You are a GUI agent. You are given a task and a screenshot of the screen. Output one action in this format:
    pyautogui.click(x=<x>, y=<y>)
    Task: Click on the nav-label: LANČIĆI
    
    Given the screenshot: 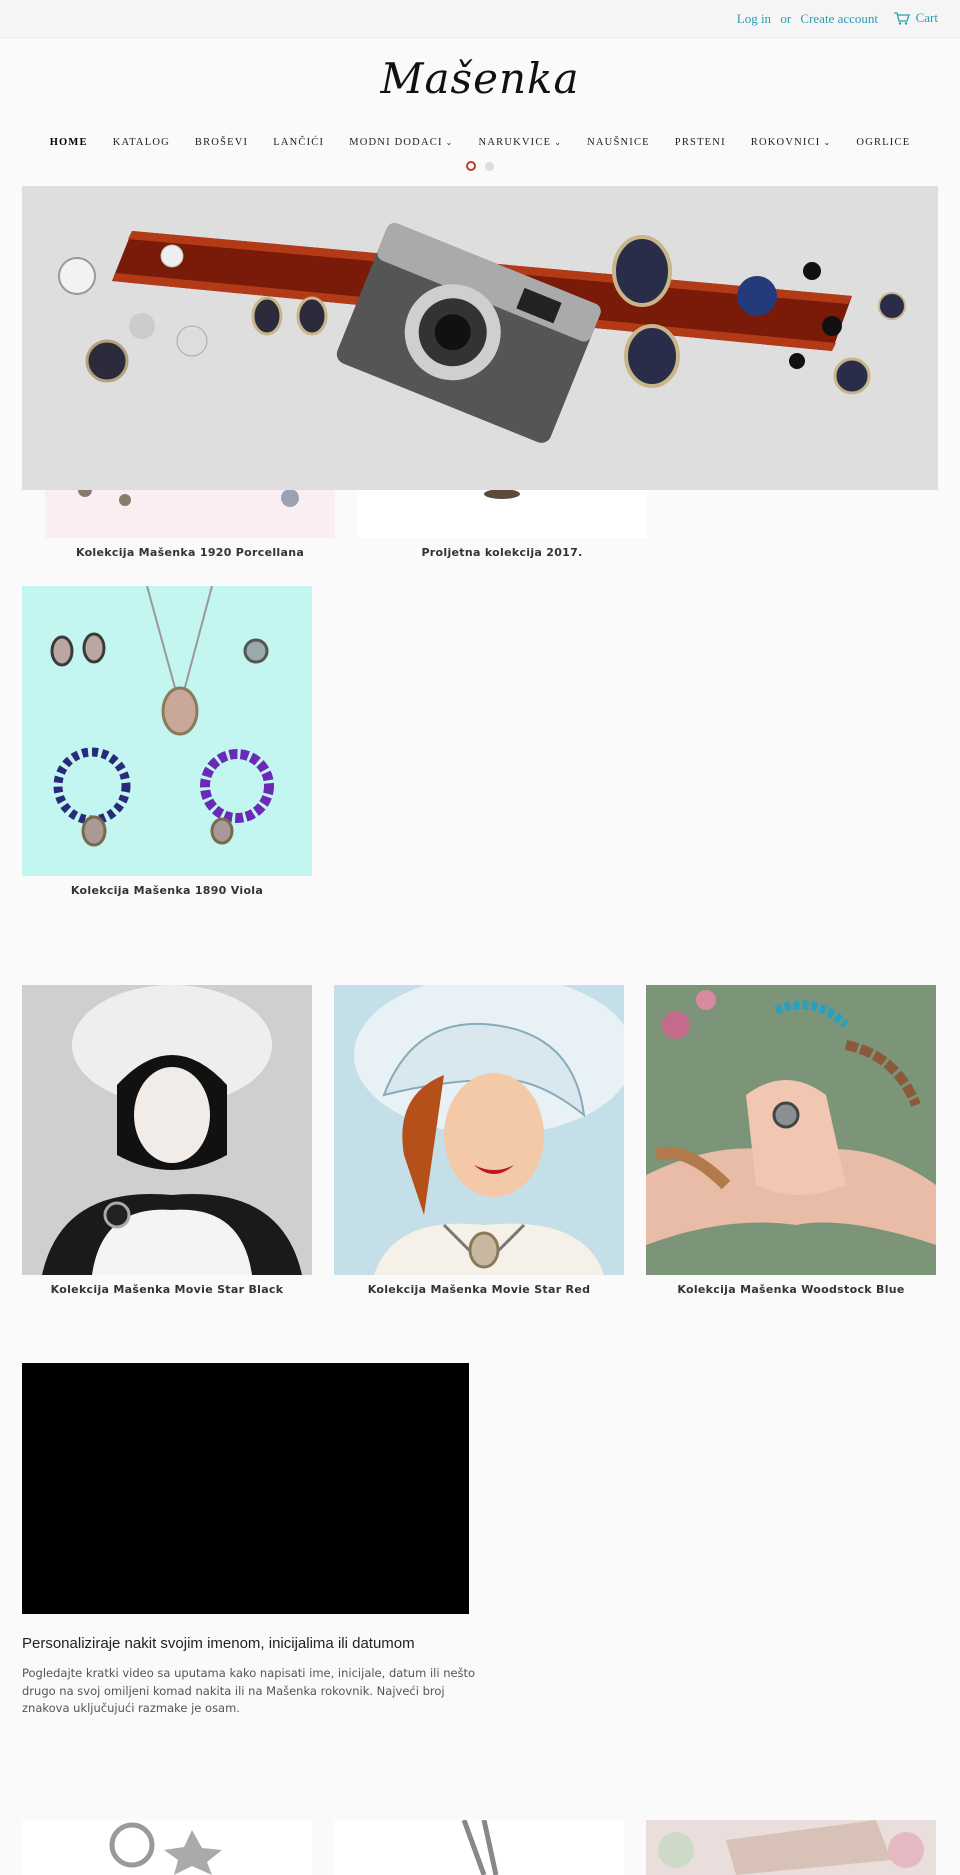 What is the action you would take?
    pyautogui.click(x=299, y=142)
    